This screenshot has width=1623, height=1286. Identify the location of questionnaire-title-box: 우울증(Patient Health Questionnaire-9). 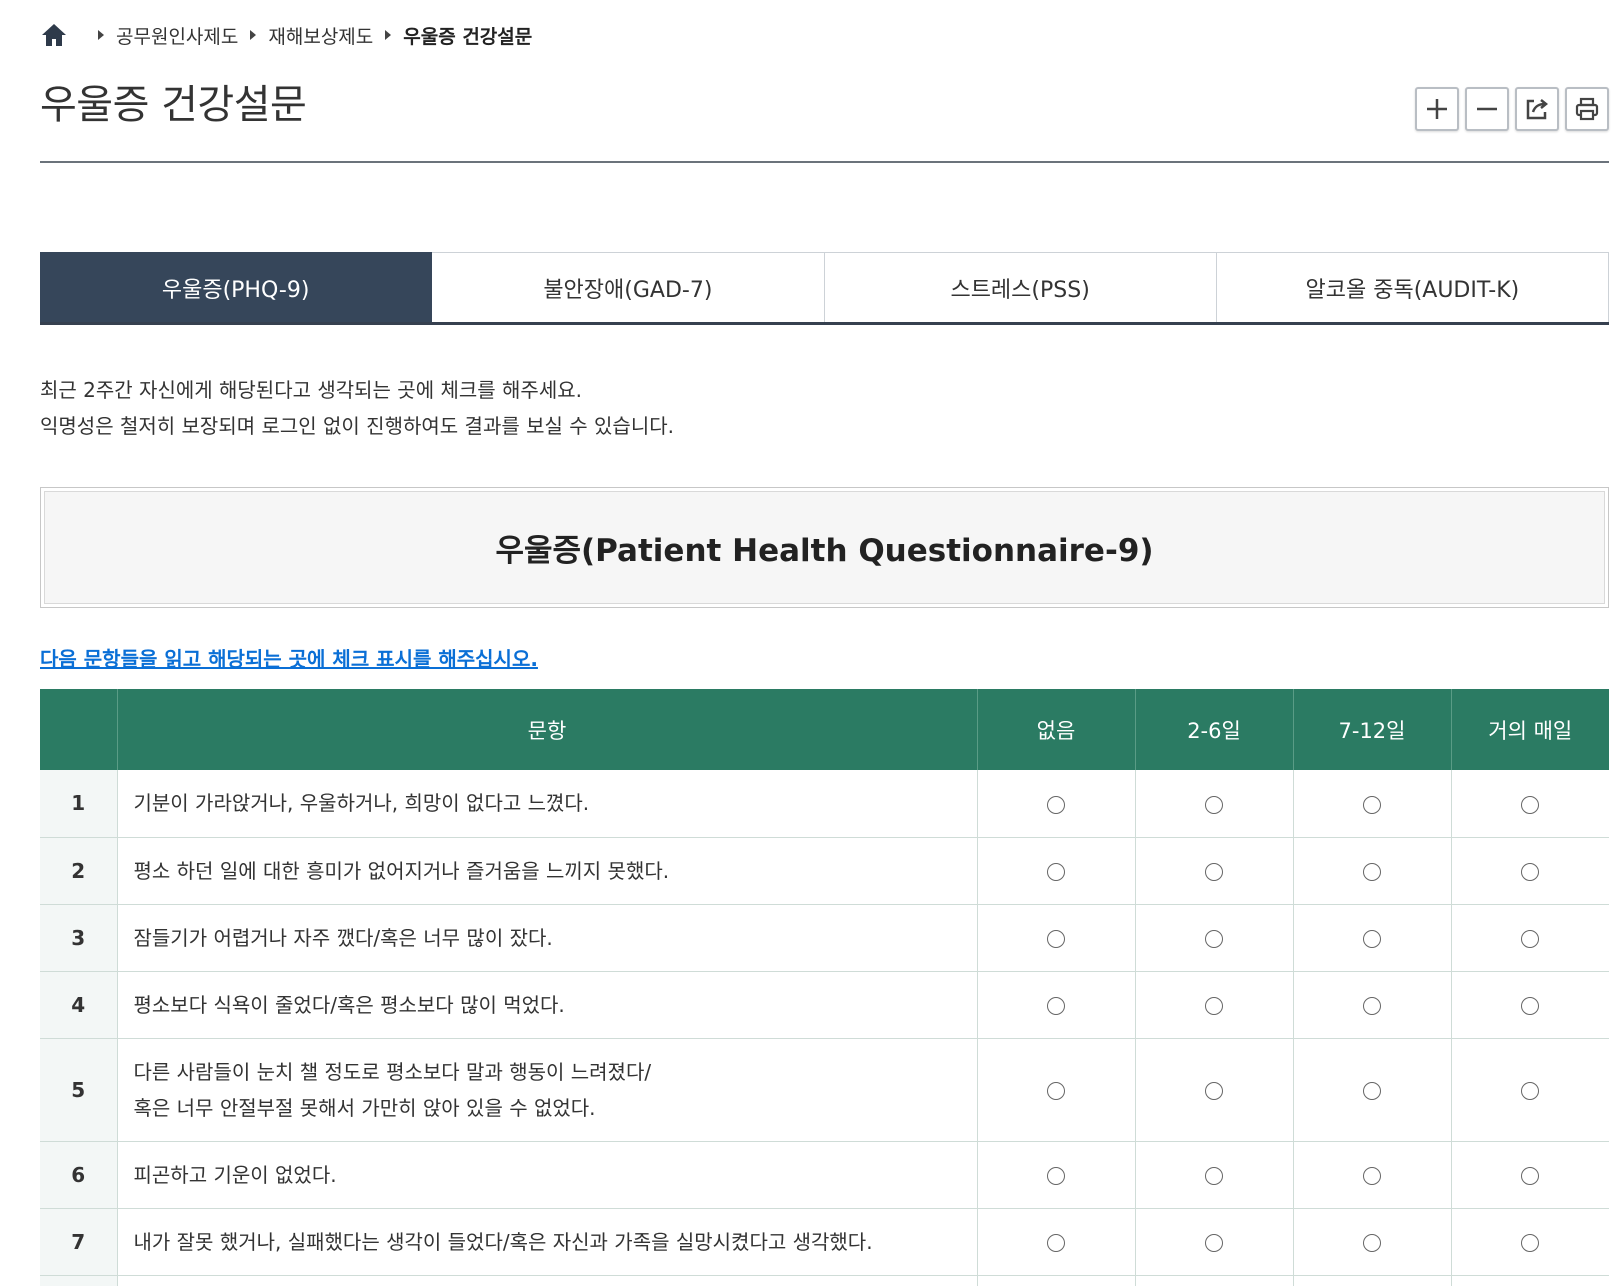
(824, 547).